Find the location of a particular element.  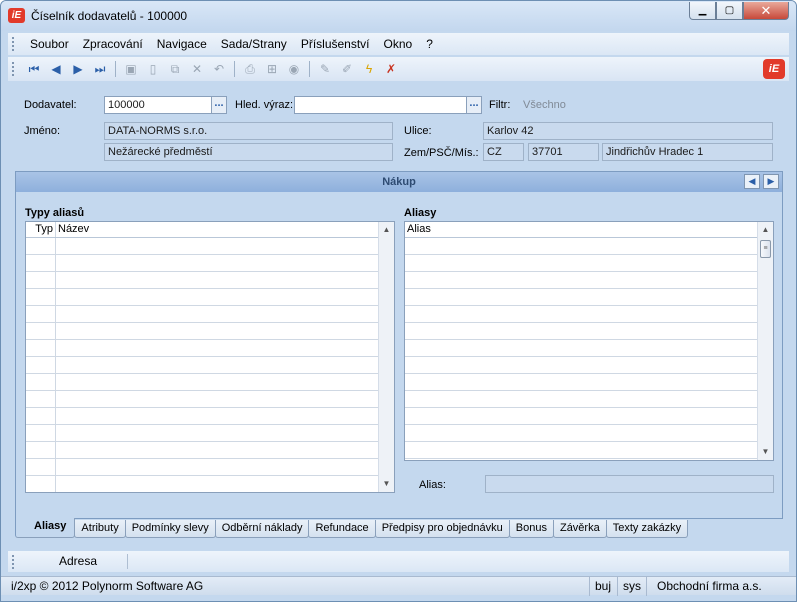

menu-navigace: Navigace is located at coordinates (182, 44).